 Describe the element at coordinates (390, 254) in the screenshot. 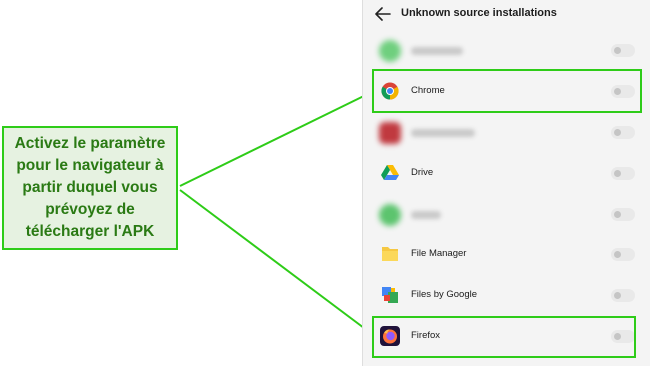

I see `folder-icon` at that location.